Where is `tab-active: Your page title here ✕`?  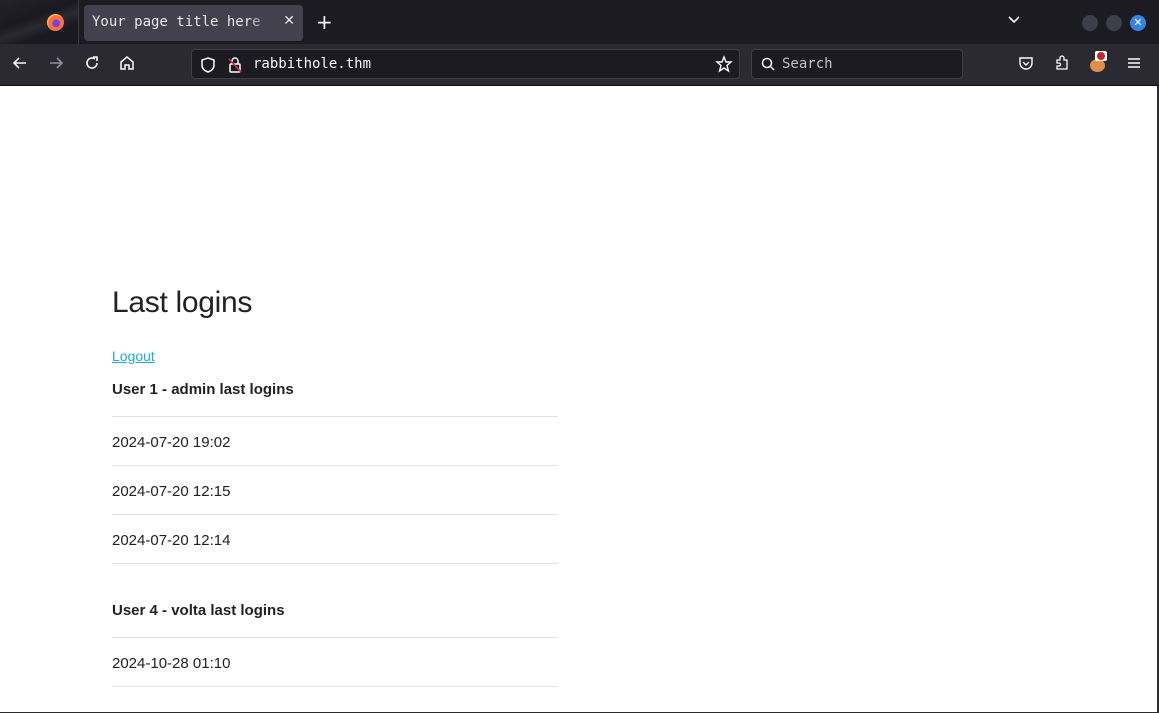
tab-active: Your page title here ✕ is located at coordinates (193, 23).